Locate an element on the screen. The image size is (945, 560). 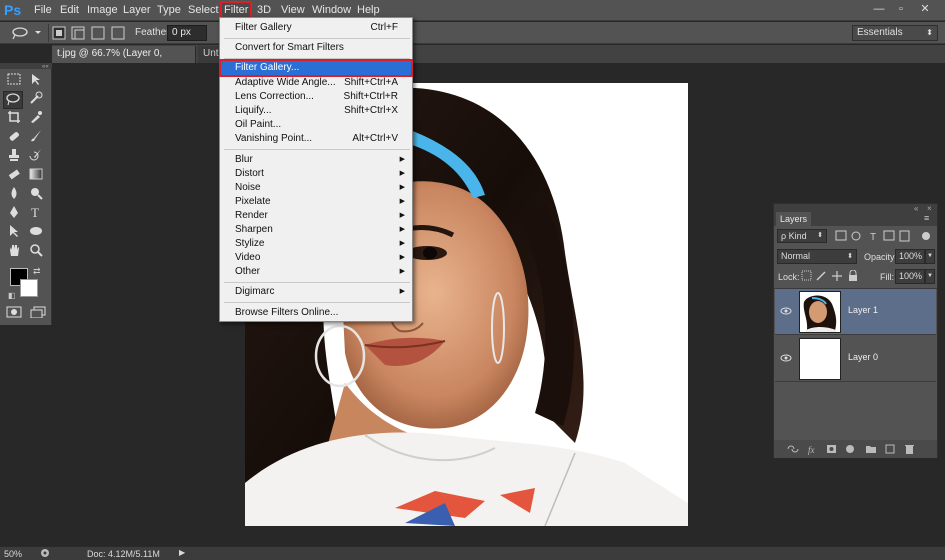
menu-item-stylize: Stylize ▶ is located at coordinates (316, 244).